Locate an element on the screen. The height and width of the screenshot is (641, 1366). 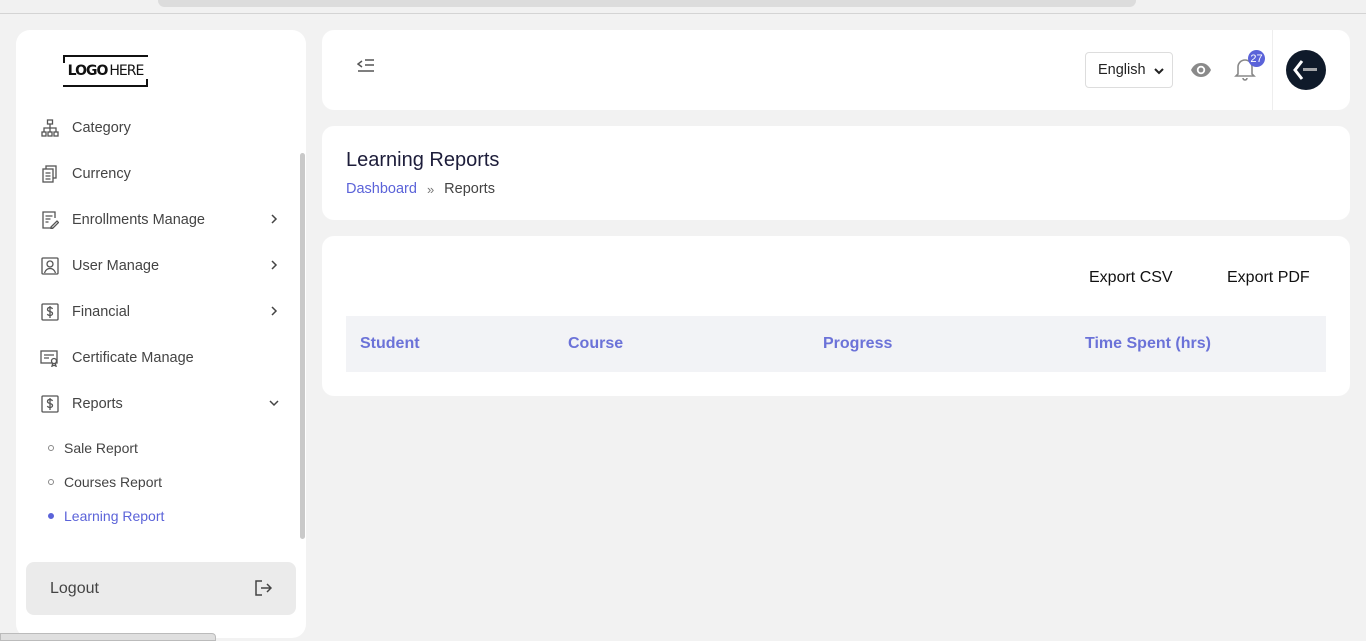
notification-badge: 27 is located at coordinates (1256, 58).